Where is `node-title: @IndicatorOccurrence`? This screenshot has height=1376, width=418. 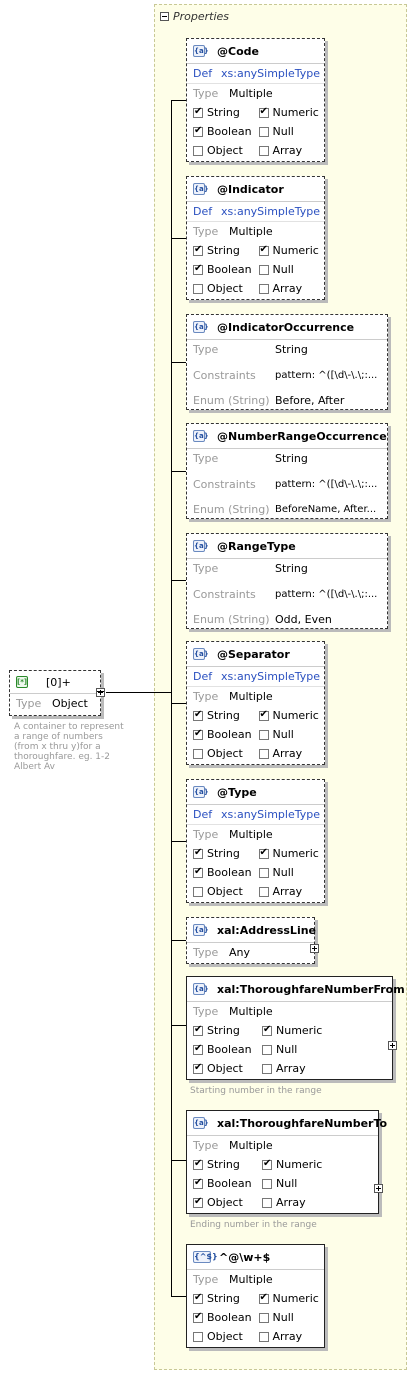 node-title: @IndicatorOccurrence is located at coordinates (286, 327).